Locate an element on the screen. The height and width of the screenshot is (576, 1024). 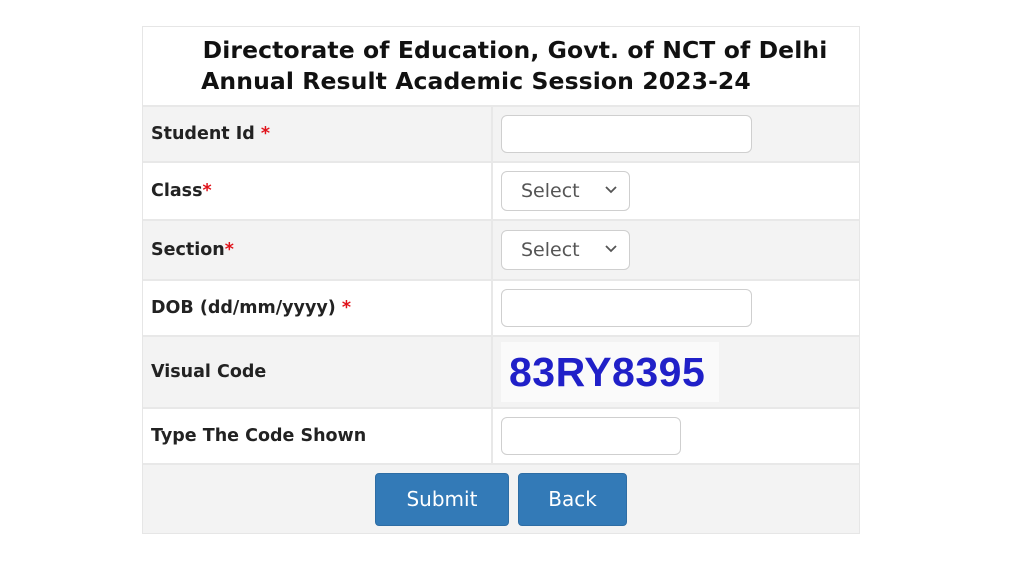
class-row: Class* Select is located at coordinates (501, 192).